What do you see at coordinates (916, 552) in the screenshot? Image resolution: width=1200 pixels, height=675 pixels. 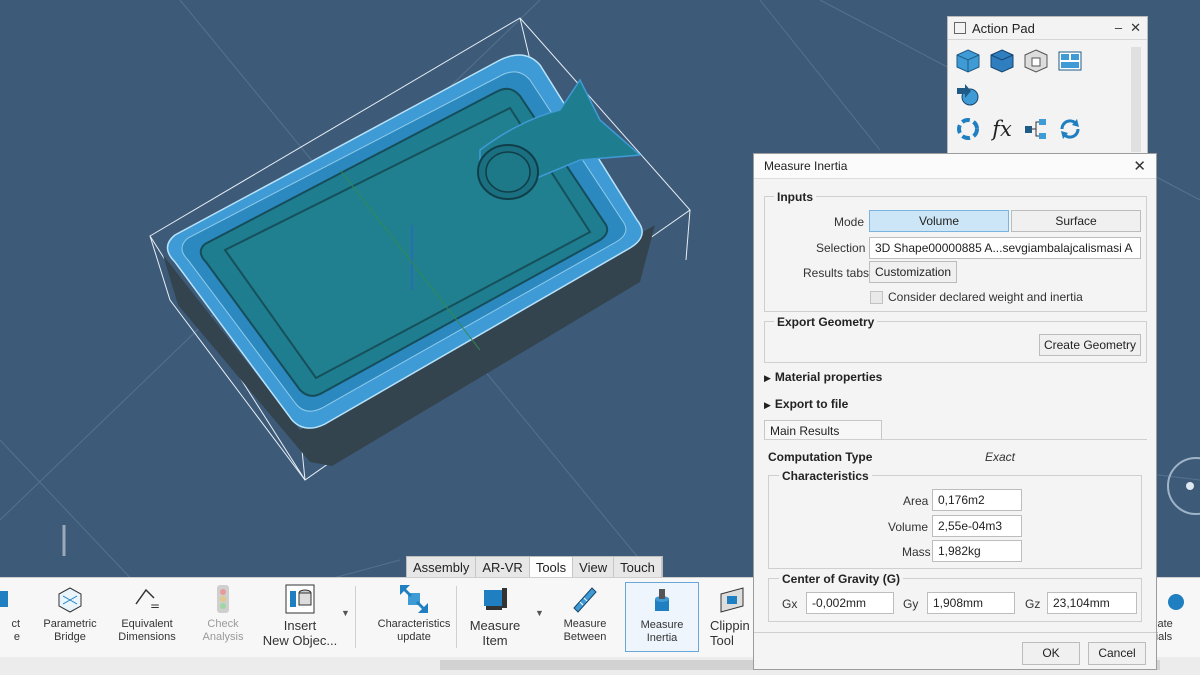 I see `mass-label: Mass` at bounding box center [916, 552].